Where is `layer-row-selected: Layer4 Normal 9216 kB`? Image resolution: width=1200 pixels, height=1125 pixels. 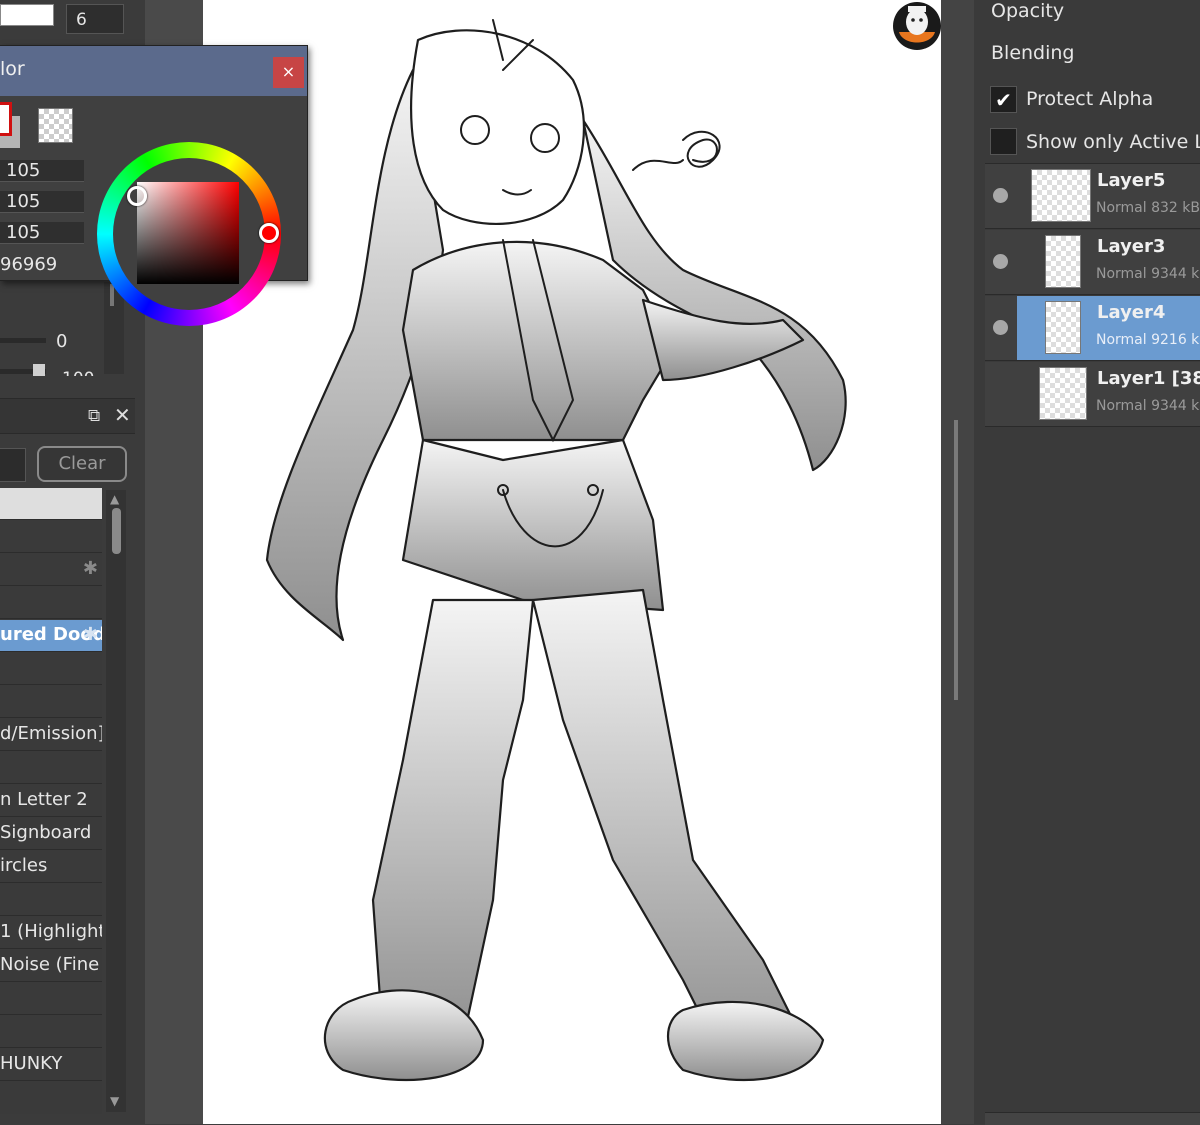 layer-row-selected: Layer4 Normal 9216 kB is located at coordinates (1092, 328).